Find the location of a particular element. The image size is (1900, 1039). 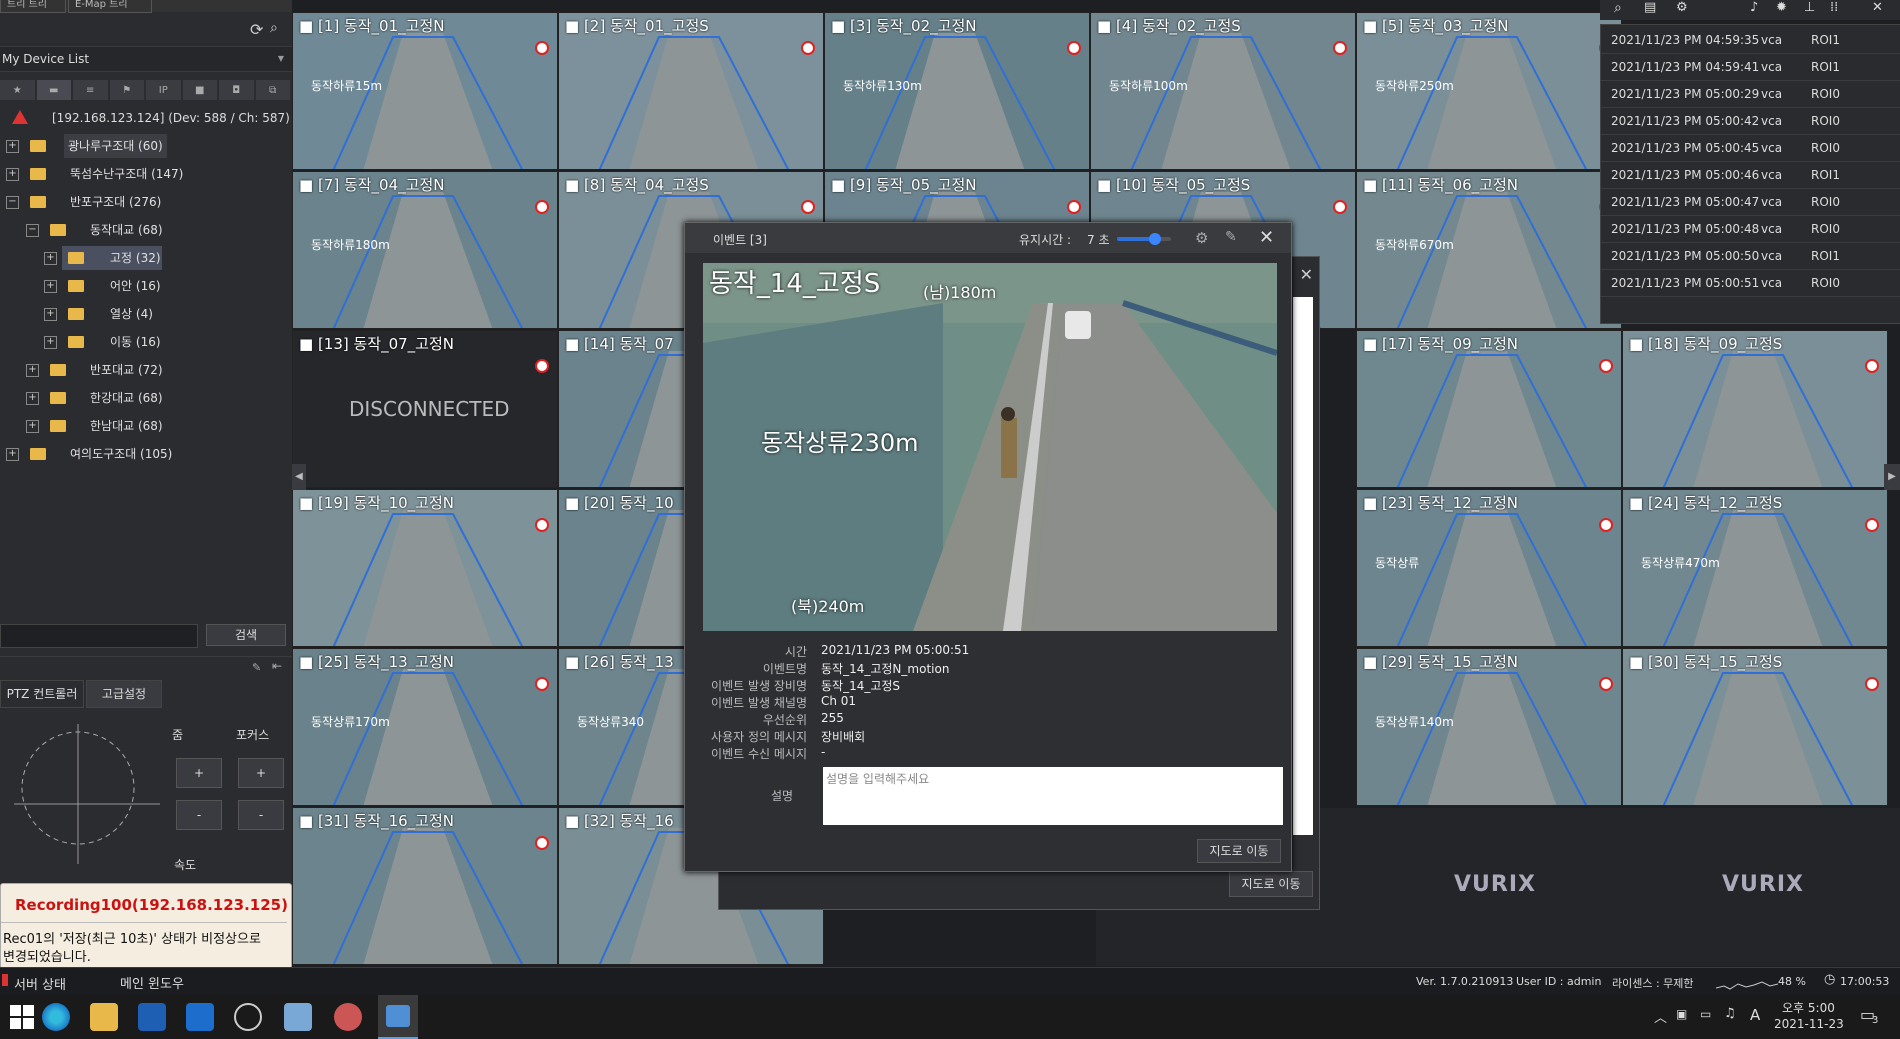

server-node: [192.168.123.124] (Dev: 588 / Ch: 587) is located at coordinates (171, 118).